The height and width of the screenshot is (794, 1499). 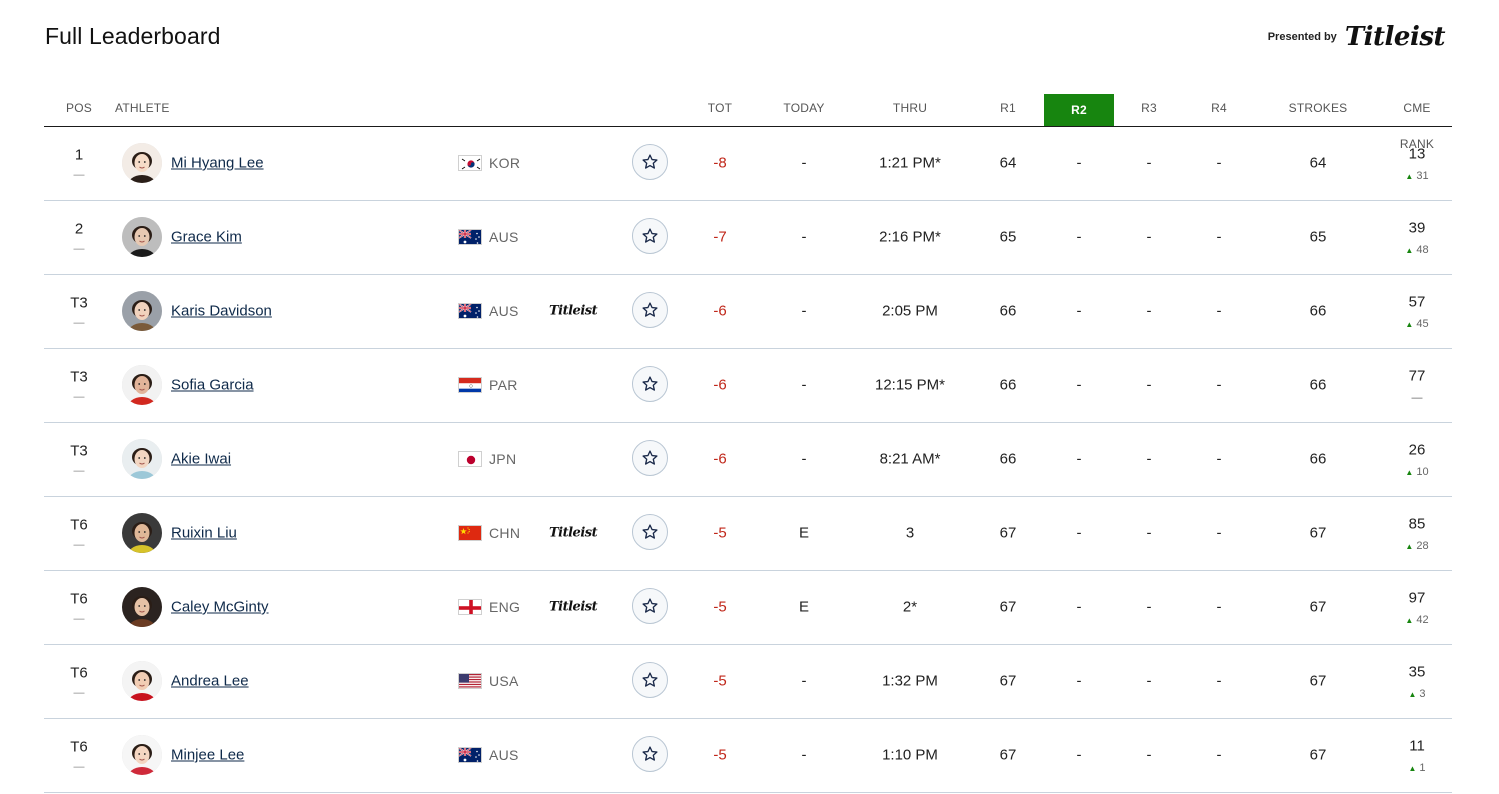 What do you see at coordinates (201, 459) in the screenshot?
I see `athlete-name-link: Akie Iwai` at bounding box center [201, 459].